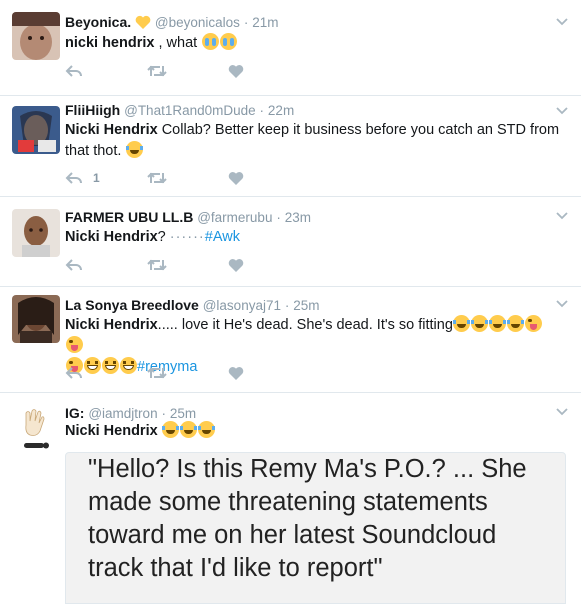  Describe the element at coordinates (312, 237) in the screenshot. I see `tweet-text: Nicki Hendrix? ······#Awk` at that location.